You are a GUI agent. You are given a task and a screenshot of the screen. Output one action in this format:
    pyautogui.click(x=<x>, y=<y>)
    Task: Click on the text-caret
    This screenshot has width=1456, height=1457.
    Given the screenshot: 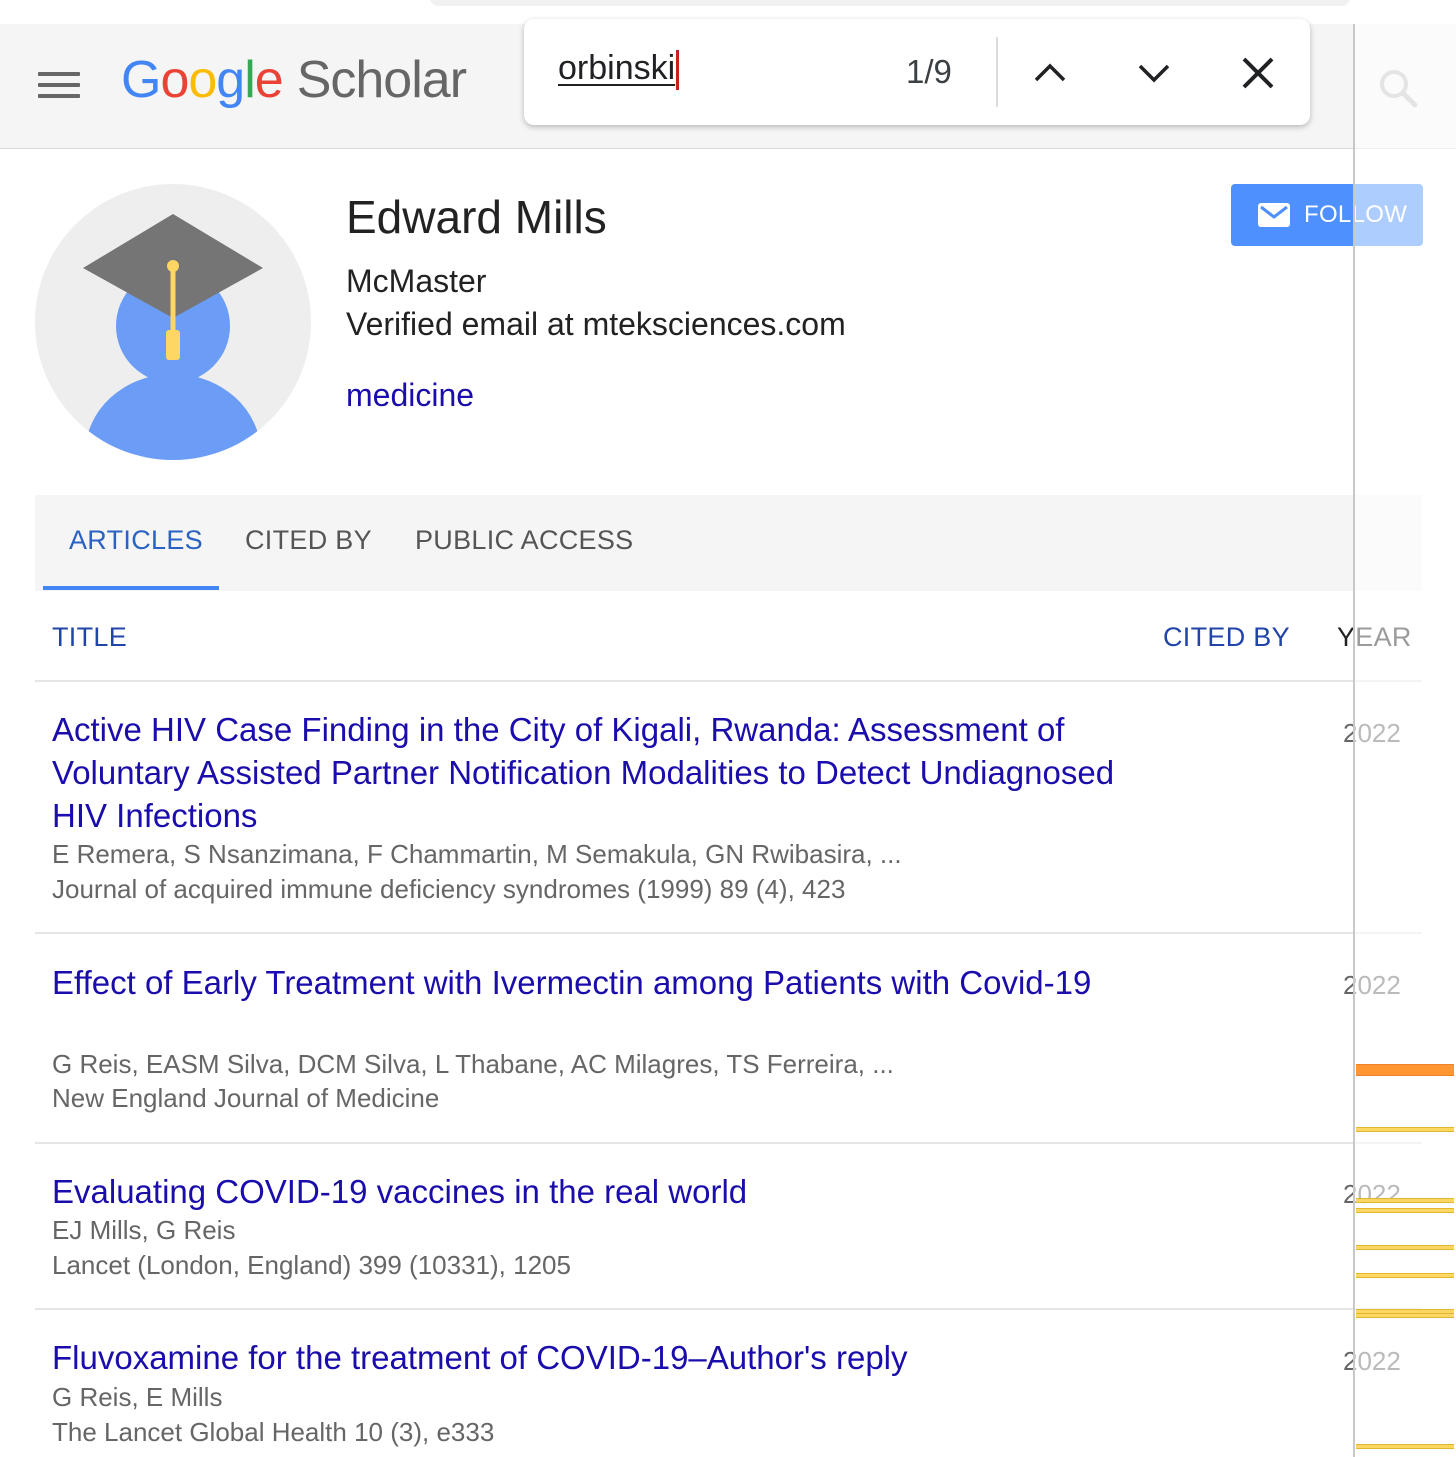 What is the action you would take?
    pyautogui.click(x=678, y=70)
    